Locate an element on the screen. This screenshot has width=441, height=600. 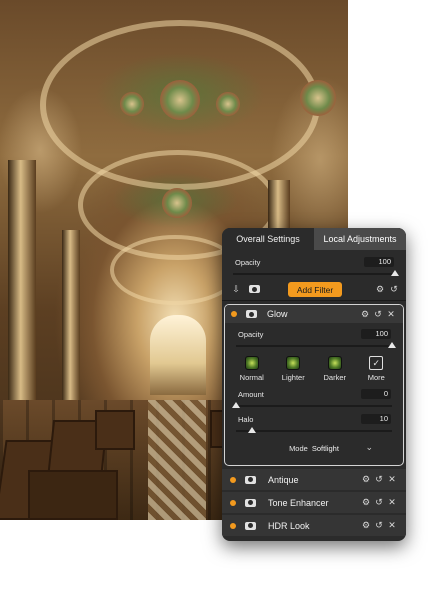
mode-label: Mode is located at coordinates (298, 448).